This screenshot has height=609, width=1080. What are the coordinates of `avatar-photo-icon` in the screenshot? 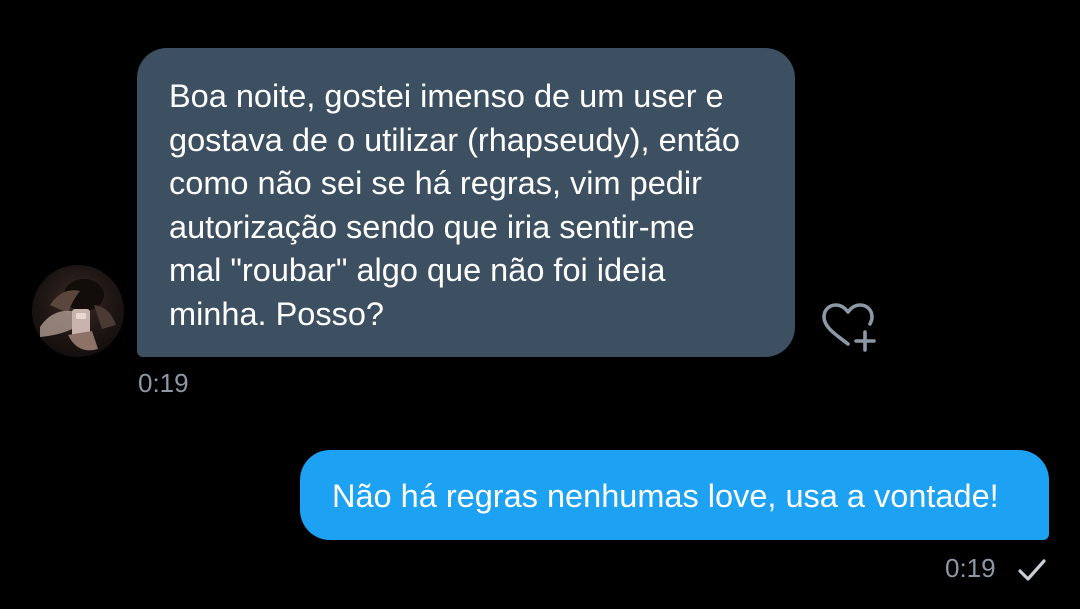 It's located at (78, 315).